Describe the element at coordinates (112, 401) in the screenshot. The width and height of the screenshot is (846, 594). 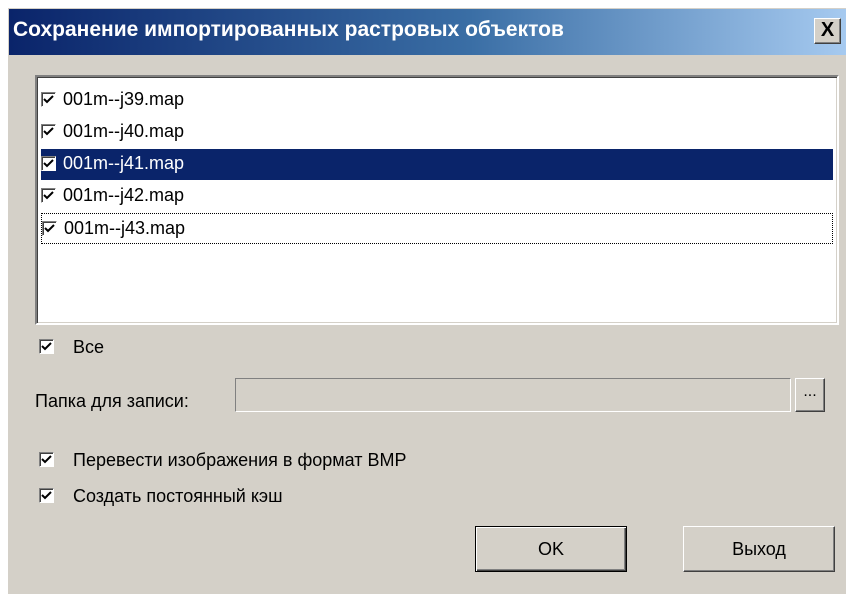
I see `folder-label: Папка для записи:` at that location.